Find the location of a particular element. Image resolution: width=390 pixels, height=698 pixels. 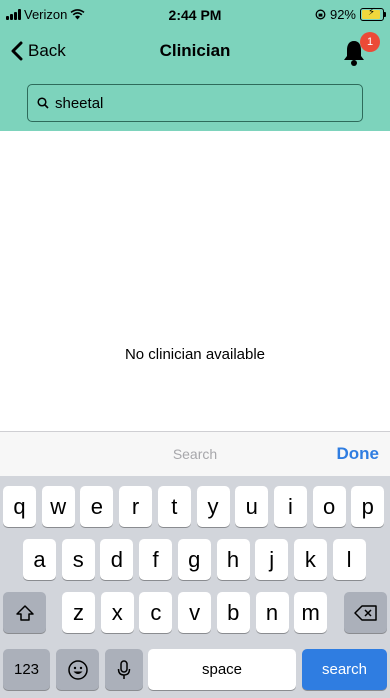

battery-percent: 92% is located at coordinates (342, 14).